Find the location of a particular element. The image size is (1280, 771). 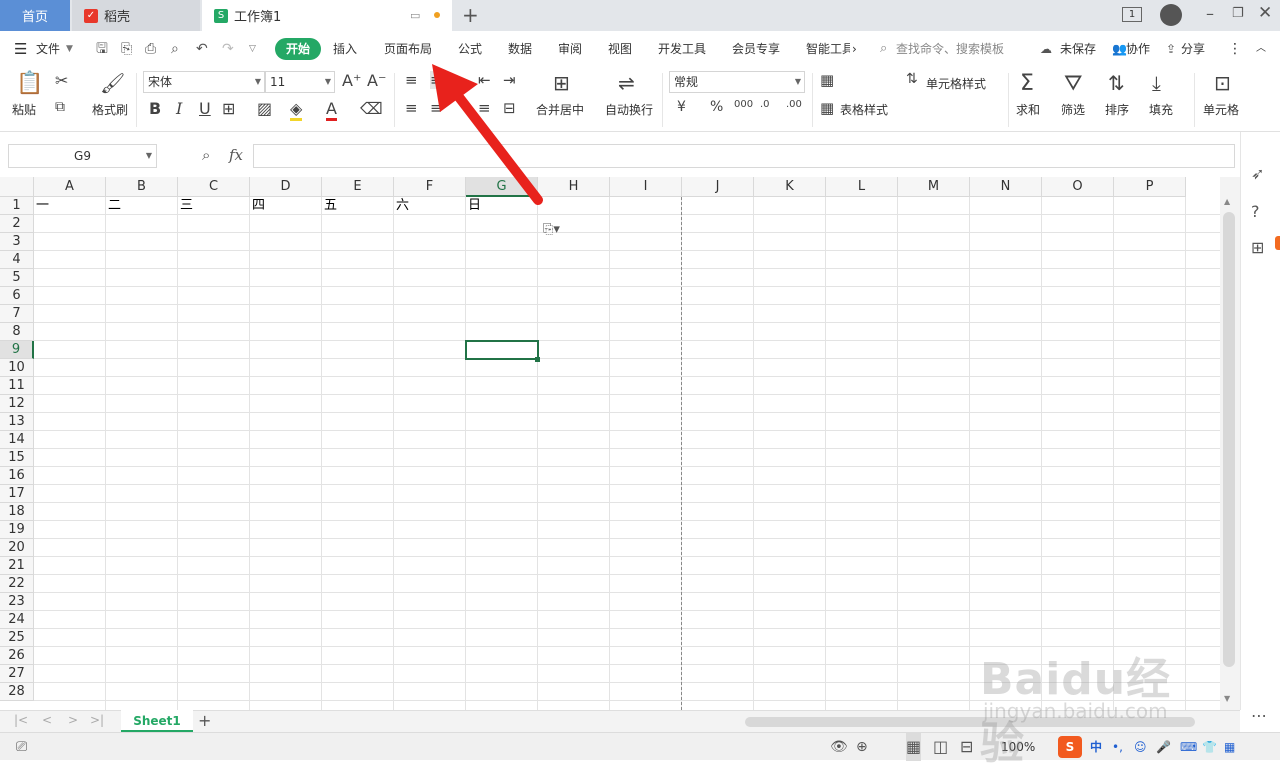

scroll-up-icon: ▲ is located at coordinates (1227, 201).